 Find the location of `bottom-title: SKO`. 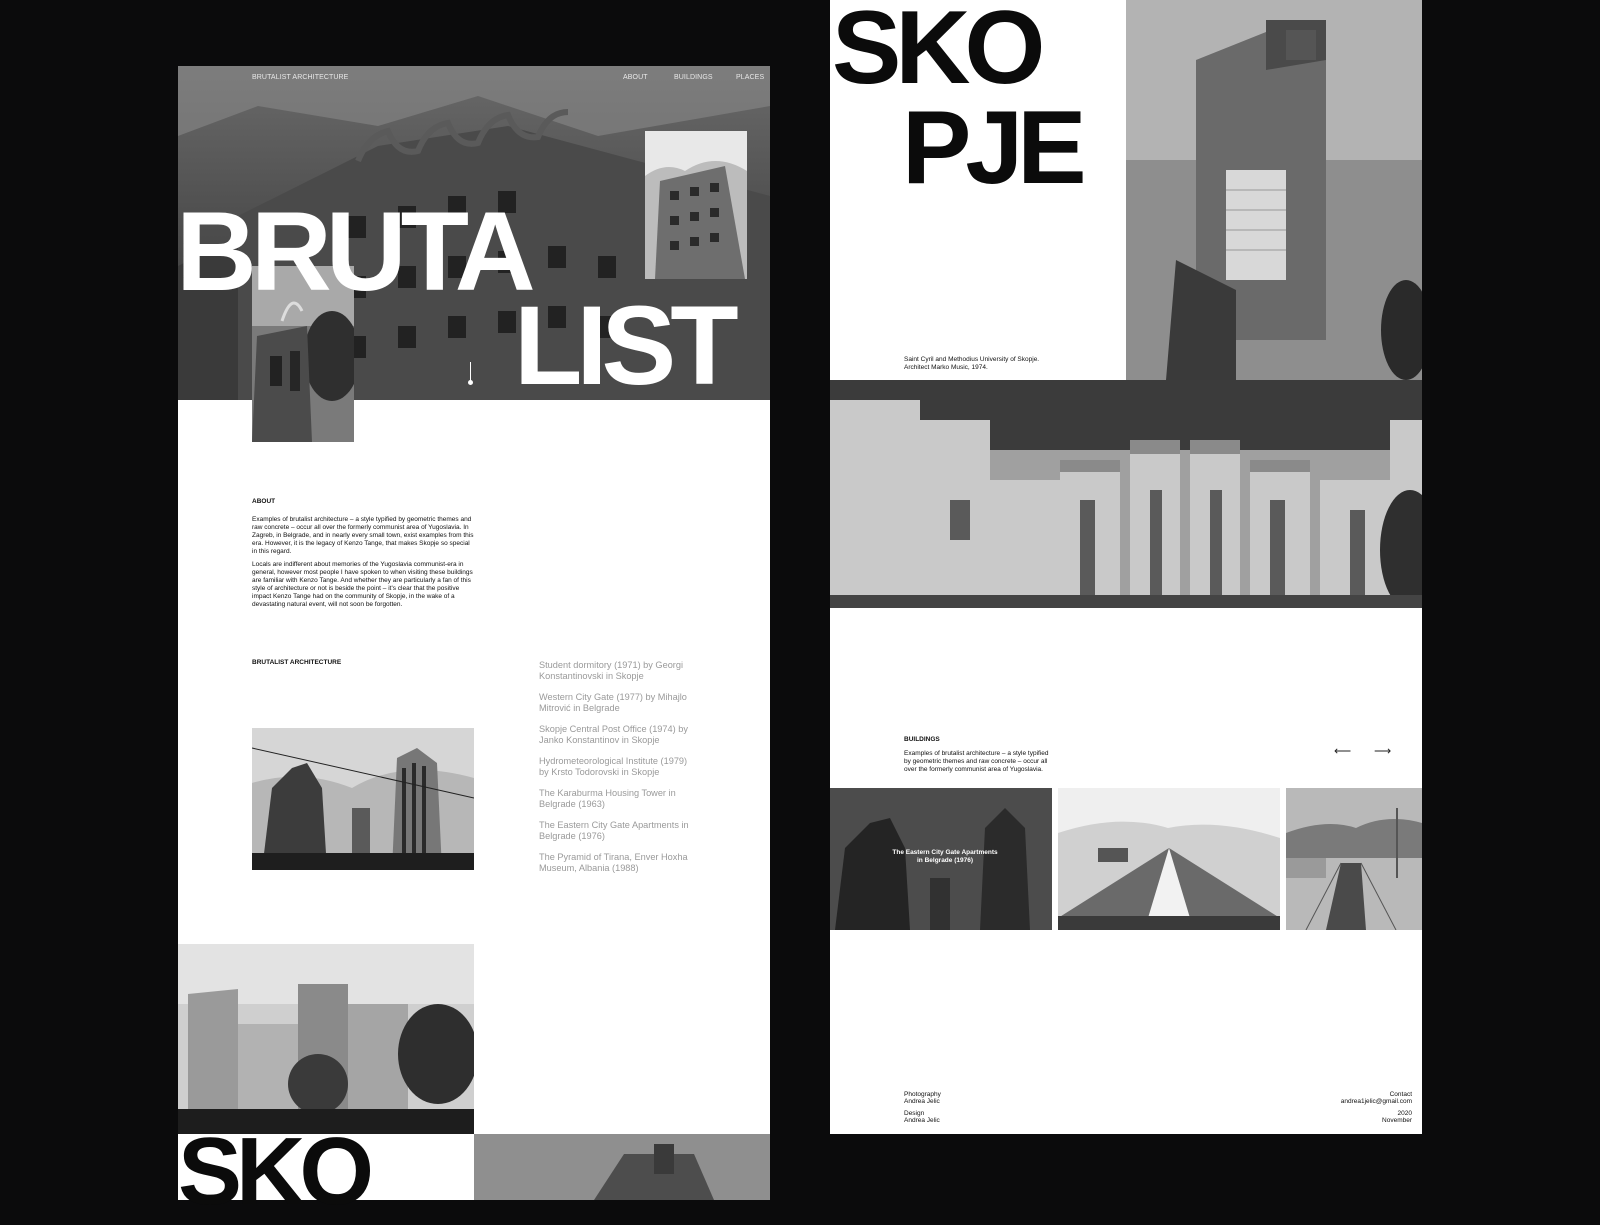

bottom-title: SKO is located at coordinates (276, 1171).